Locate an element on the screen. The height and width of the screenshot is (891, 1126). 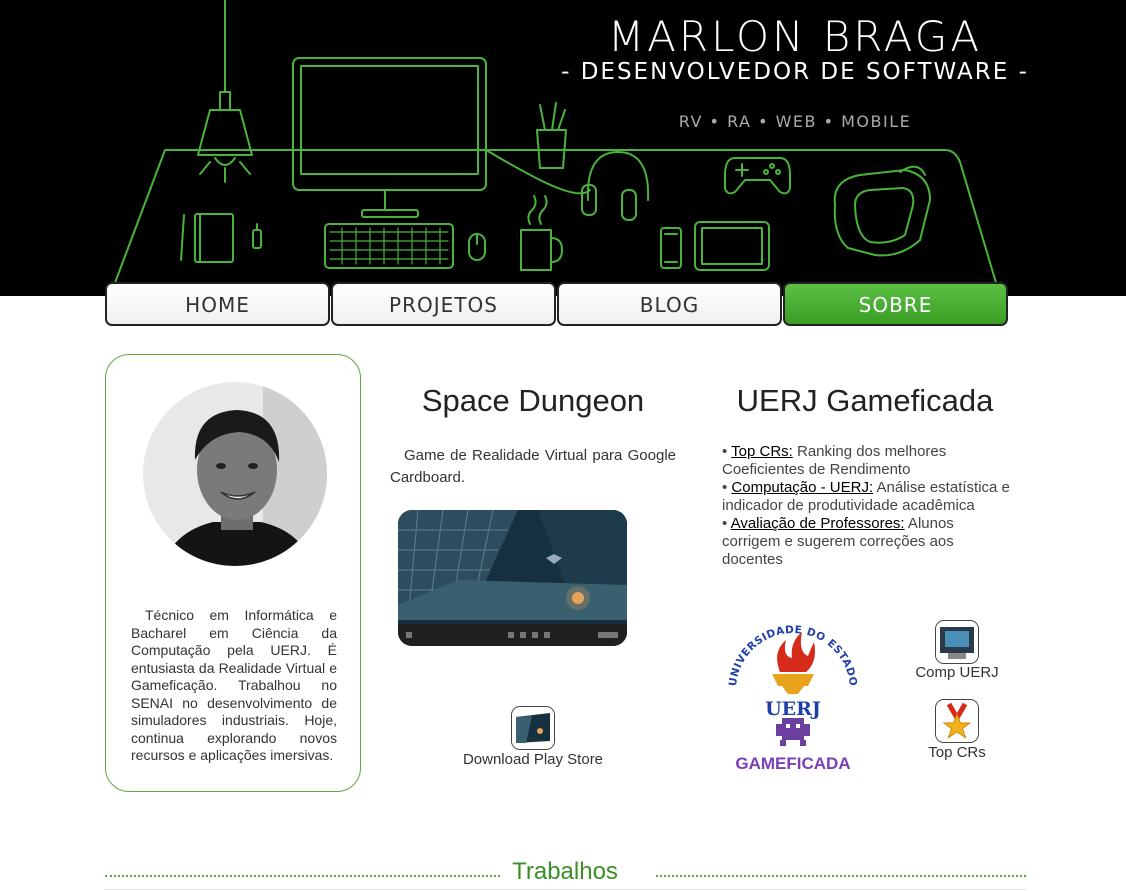
section-title-trabalhos: Trabalhos is located at coordinates (565, 871).